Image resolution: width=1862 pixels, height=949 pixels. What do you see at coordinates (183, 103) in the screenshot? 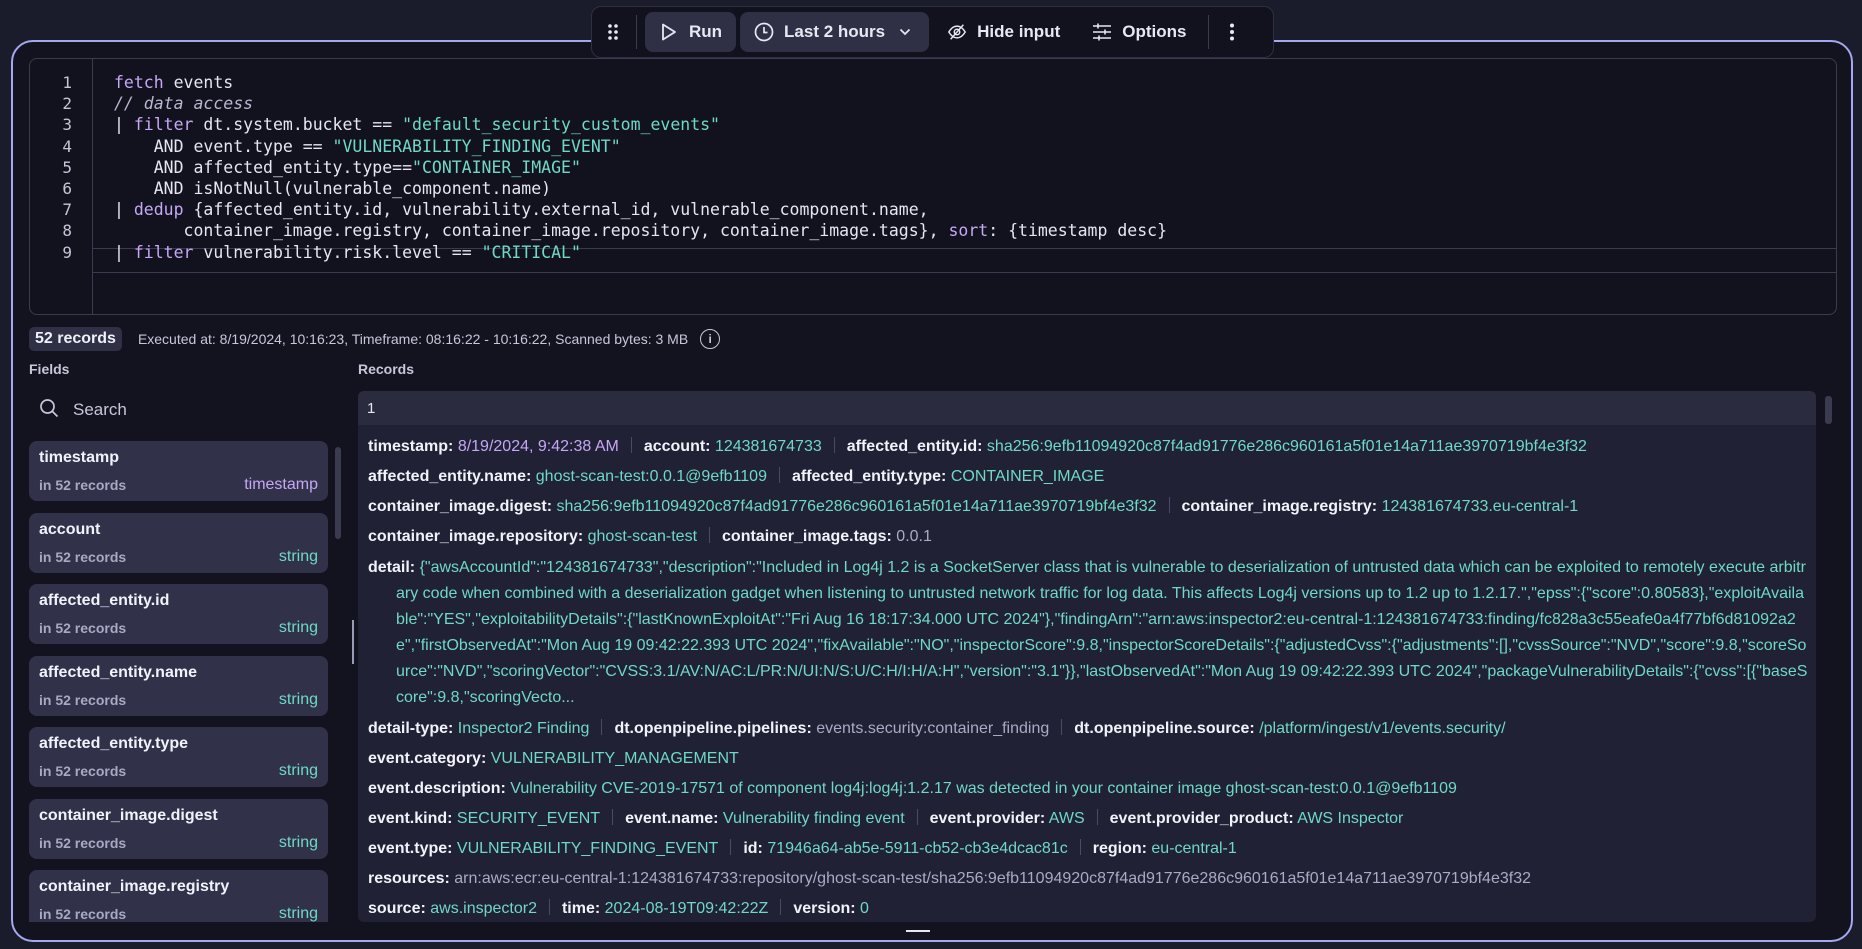
I see `code-line: // data access` at bounding box center [183, 103].